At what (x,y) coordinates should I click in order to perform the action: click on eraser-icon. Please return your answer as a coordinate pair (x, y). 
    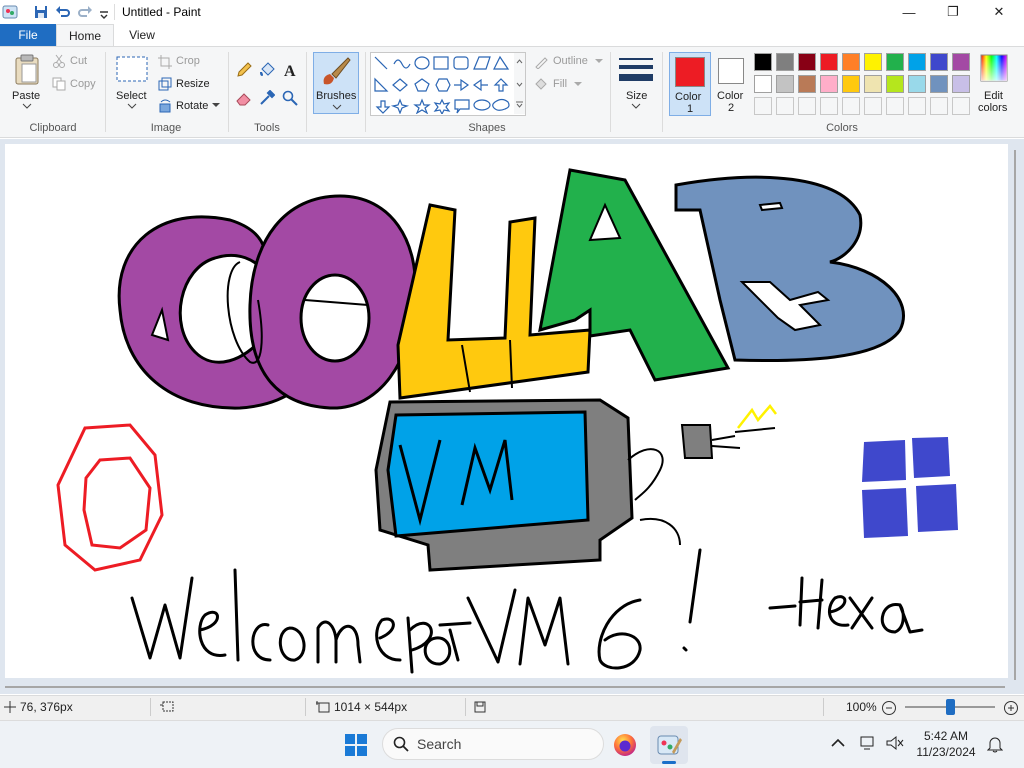
    Looking at the image, I should click on (244, 98).